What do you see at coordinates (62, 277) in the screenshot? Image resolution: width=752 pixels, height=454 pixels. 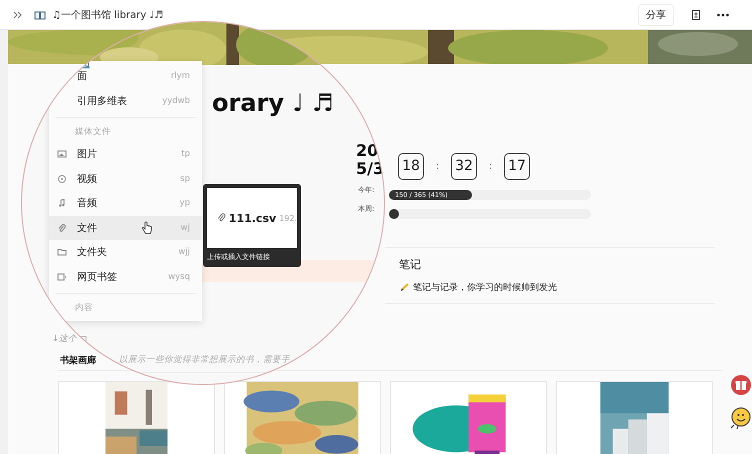 I see `web-card-icon` at bounding box center [62, 277].